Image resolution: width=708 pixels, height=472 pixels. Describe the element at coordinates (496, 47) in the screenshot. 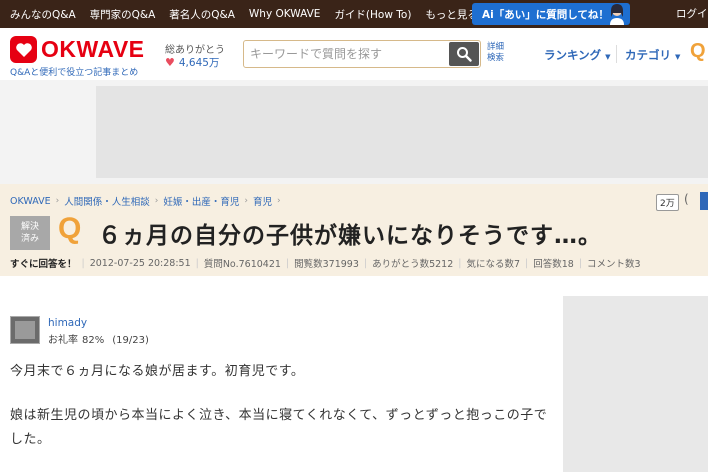

I see `advanced-search-line1: 詳細` at that location.